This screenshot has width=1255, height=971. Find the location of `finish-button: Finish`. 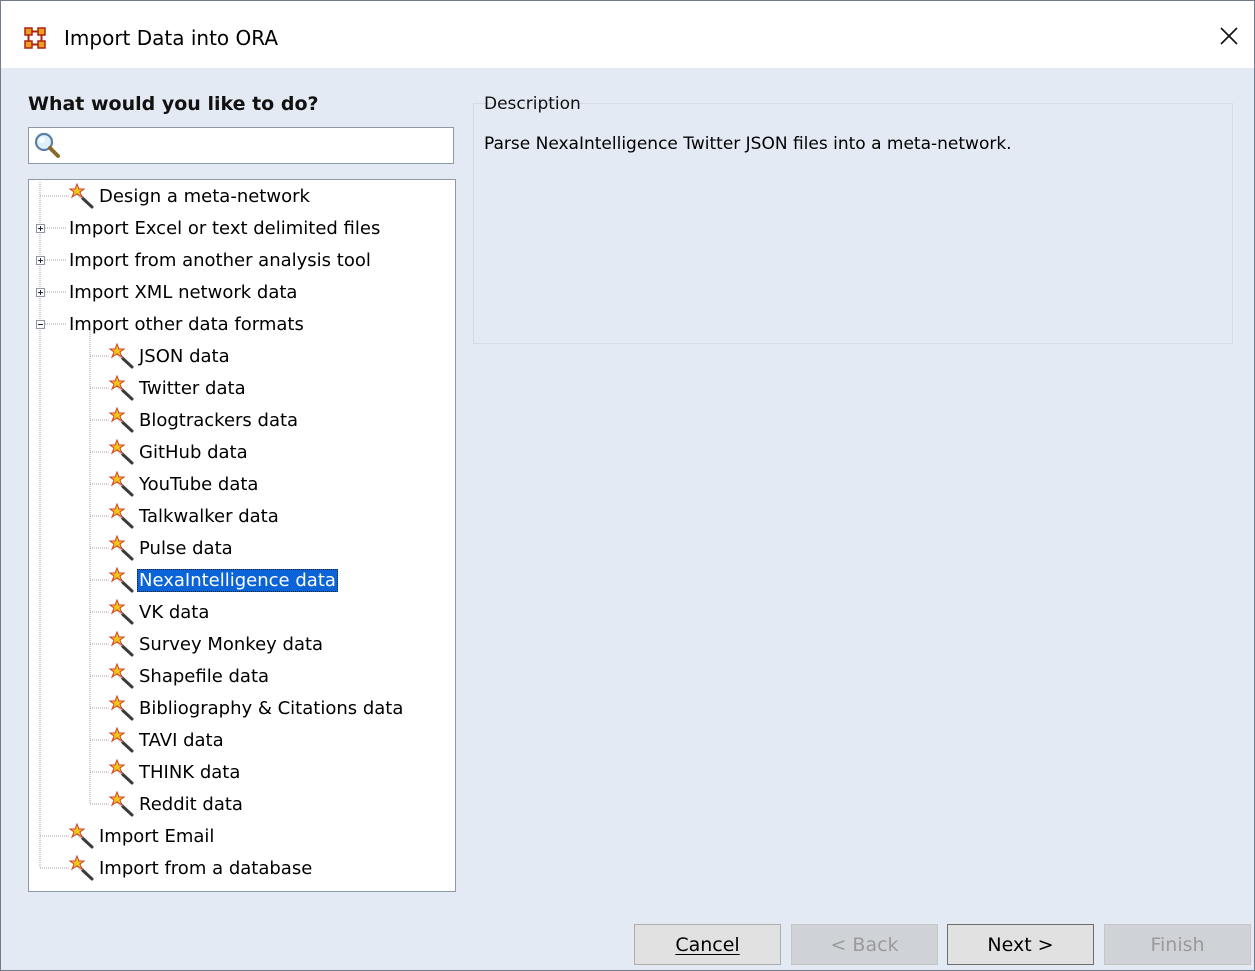

finish-button: Finish is located at coordinates (1177, 944).